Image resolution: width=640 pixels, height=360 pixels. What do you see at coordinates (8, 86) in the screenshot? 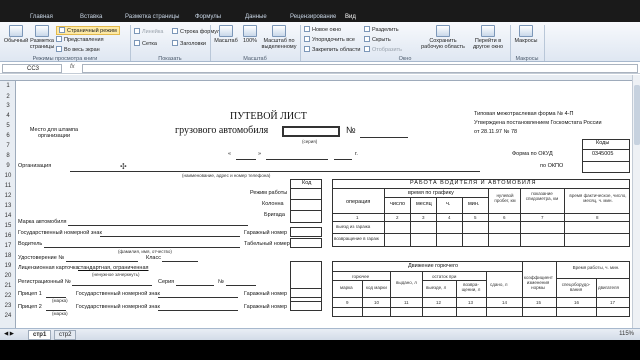
I see `row-number: 1` at bounding box center [8, 86].